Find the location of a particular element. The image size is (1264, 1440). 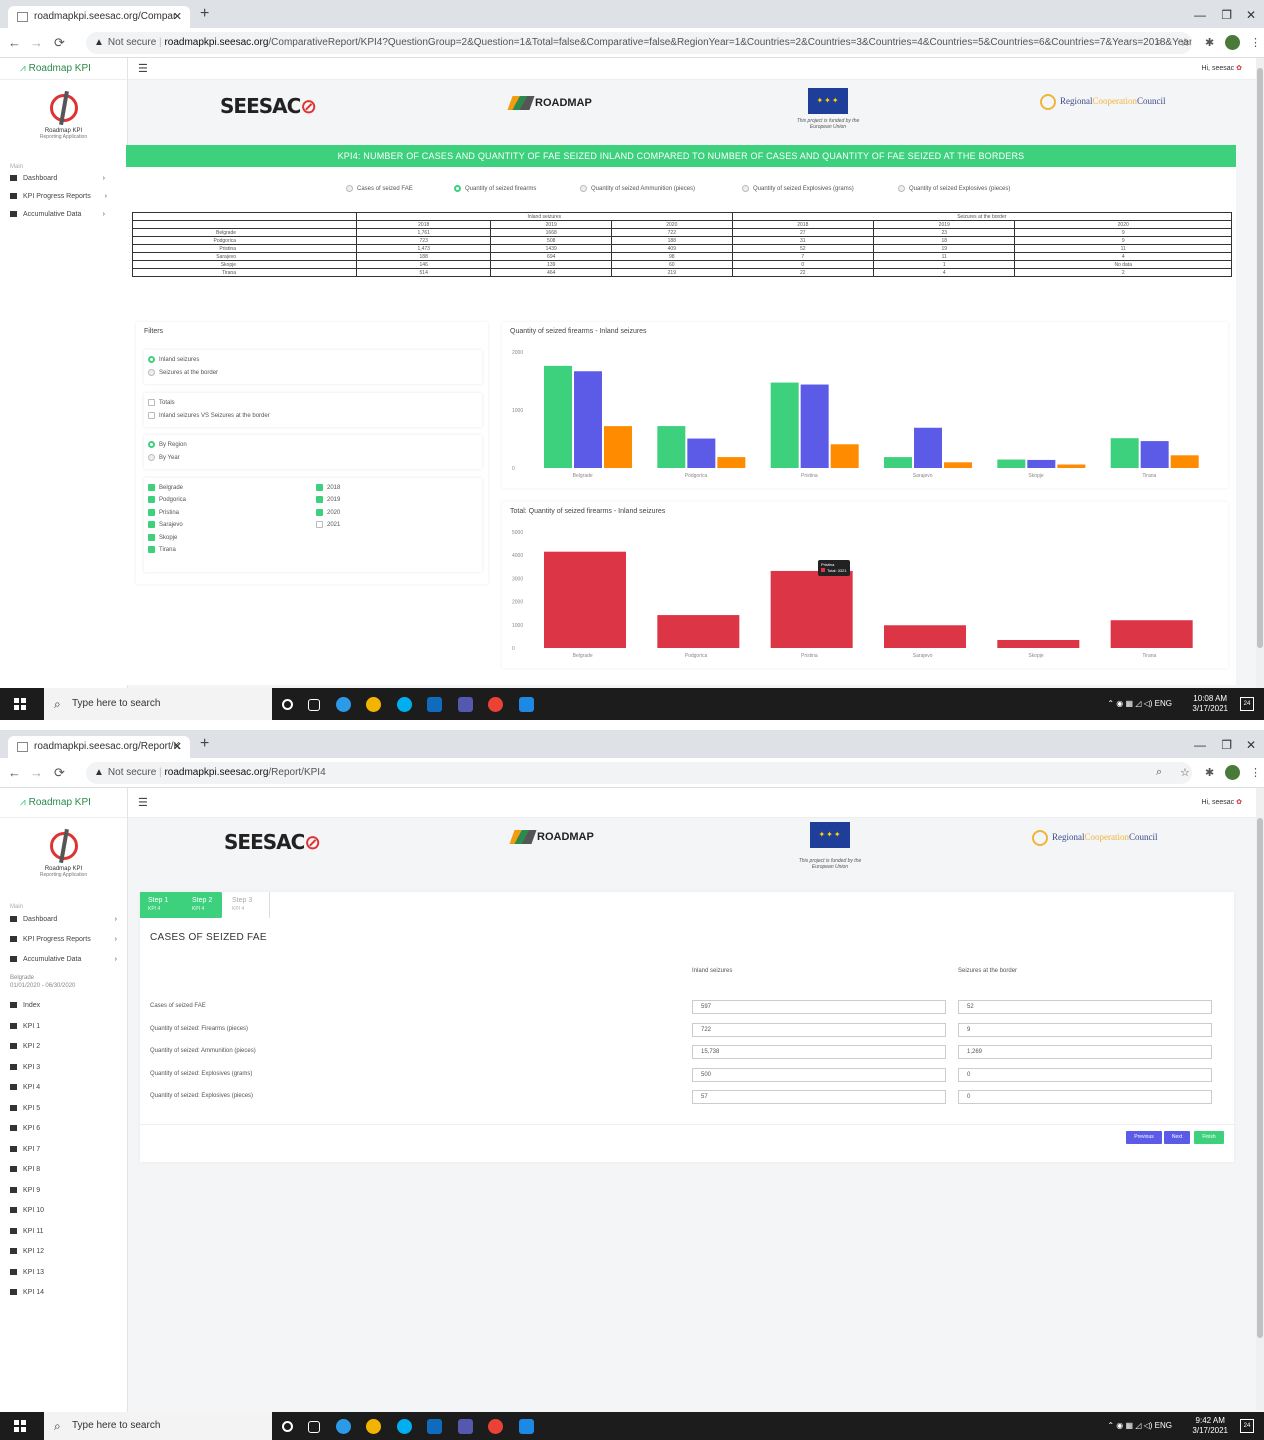

sidebar-item-kpi: Index is located at coordinates (63, 1006).